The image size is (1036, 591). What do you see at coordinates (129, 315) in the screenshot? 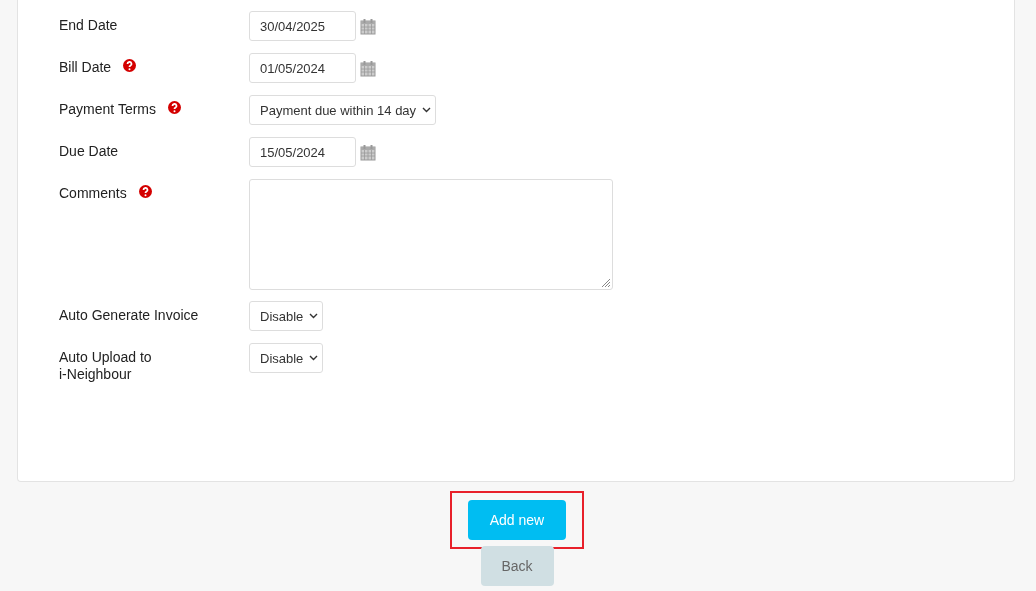
I see `field-label: Auto Generate Invoice` at bounding box center [129, 315].